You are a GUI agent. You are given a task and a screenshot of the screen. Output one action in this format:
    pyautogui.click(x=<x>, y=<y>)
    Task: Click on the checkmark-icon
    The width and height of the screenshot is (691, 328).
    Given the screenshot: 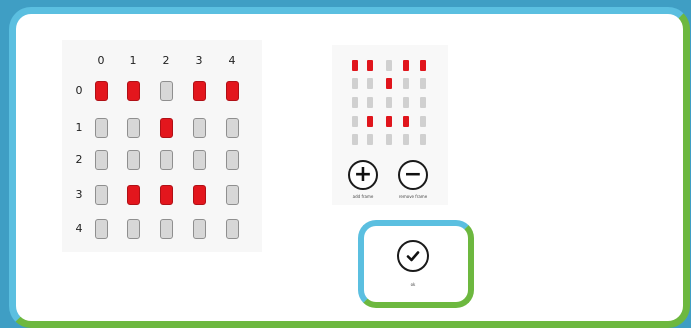 What is the action you would take?
    pyautogui.click(x=413, y=256)
    